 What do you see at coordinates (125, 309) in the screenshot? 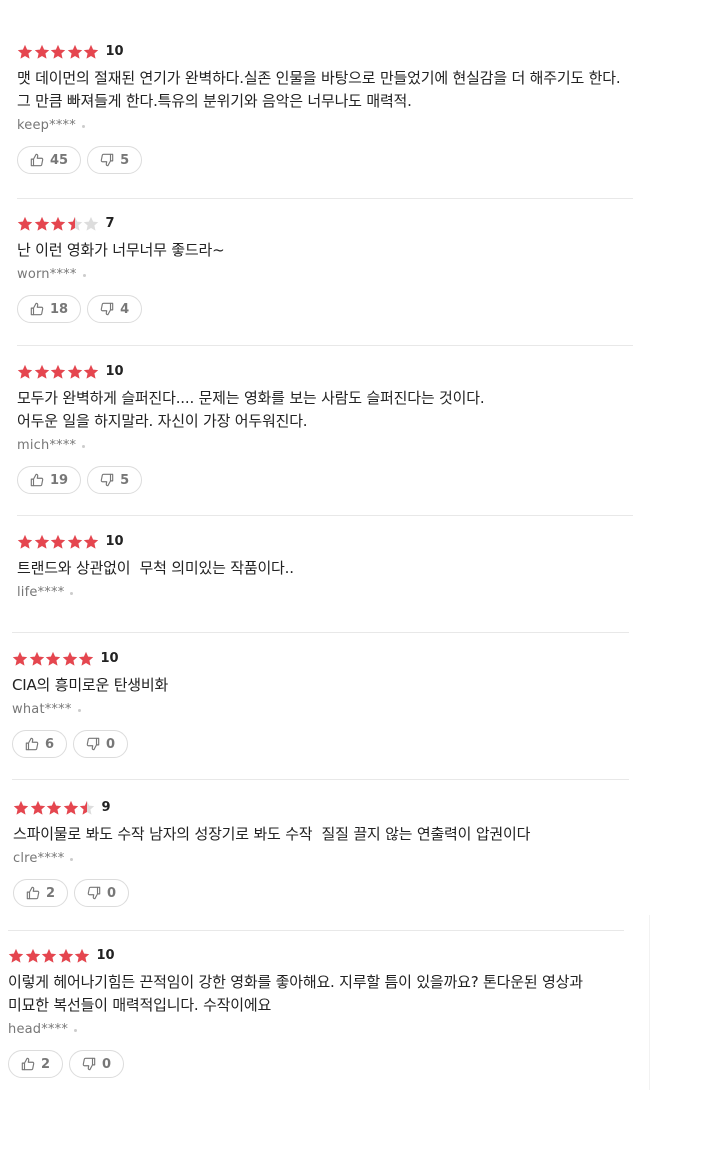
I see `dislike-count: 4` at bounding box center [125, 309].